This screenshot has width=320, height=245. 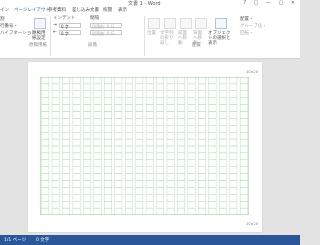 What do you see at coordinates (184, 38) in the screenshot?
I see `bring-forward-button: 前面へ移動` at bounding box center [184, 38].